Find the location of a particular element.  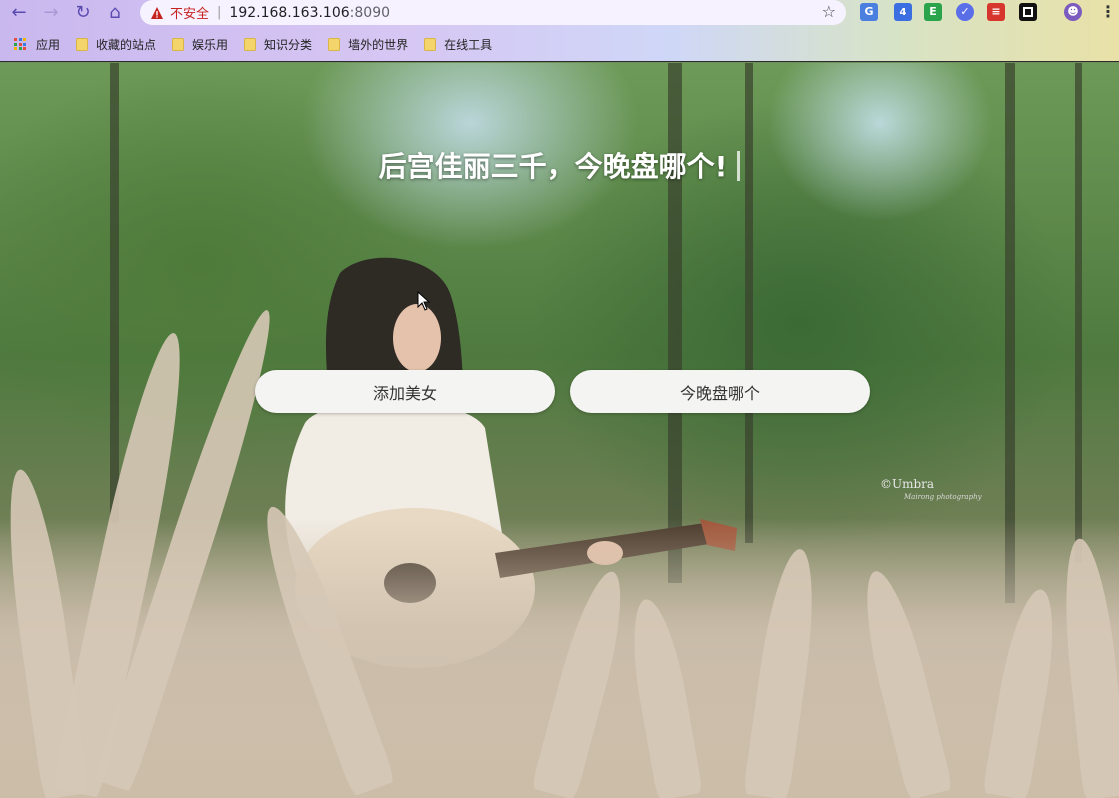

bookmark-star-icon: ☆ is located at coordinates (829, 11).